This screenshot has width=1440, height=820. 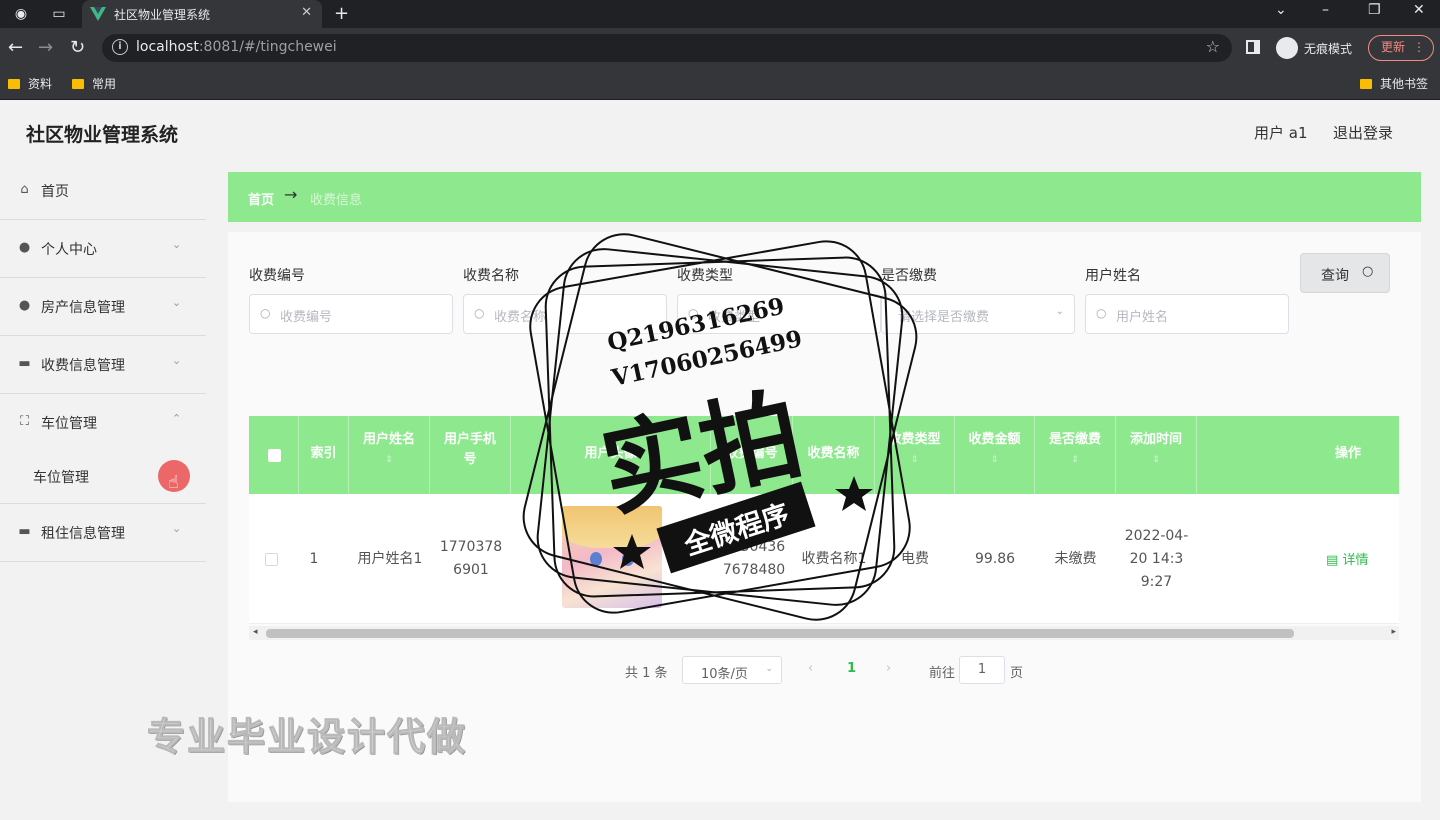 What do you see at coordinates (470, 455) in the screenshot?
I see `column-header: 用户手机号` at bounding box center [470, 455].